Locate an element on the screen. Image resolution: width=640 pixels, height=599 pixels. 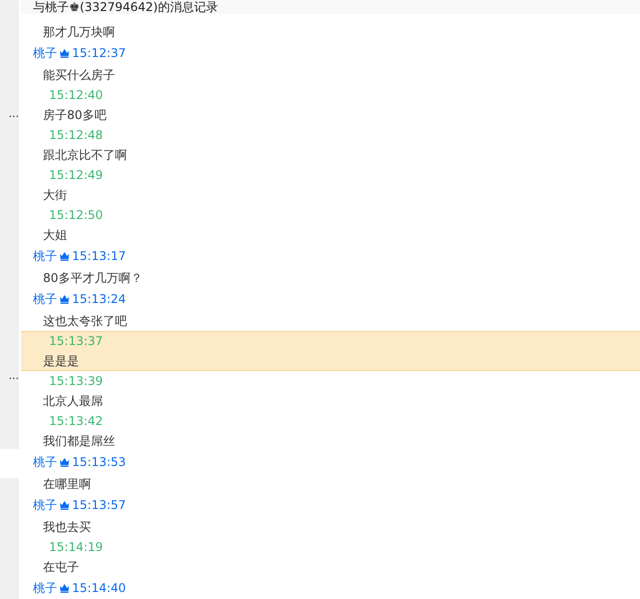
message-text: 在屯子 is located at coordinates (61, 567).